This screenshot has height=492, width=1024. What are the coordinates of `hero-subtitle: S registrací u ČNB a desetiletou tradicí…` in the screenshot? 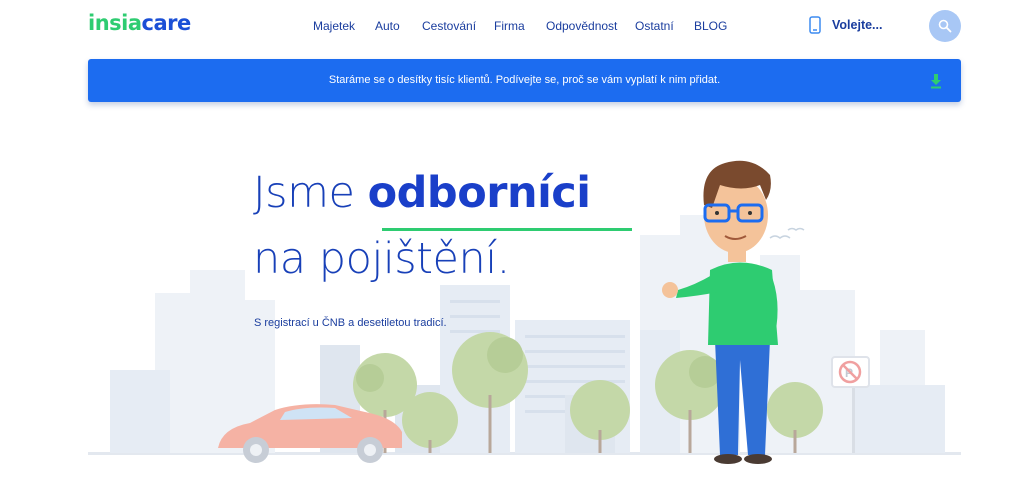 It's located at (350, 323).